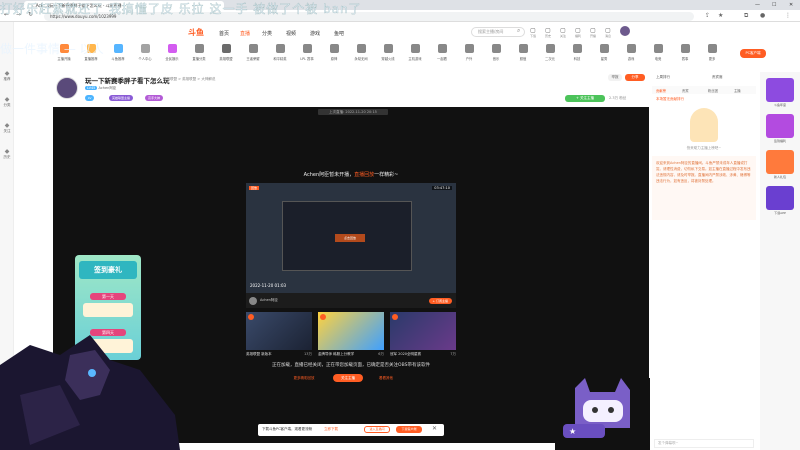 This screenshot has width=800, height=450. What do you see at coordinates (7, 102) in the screenshot?
I see `sidebar-item-1: ◆ 分类` at bounding box center [7, 102].